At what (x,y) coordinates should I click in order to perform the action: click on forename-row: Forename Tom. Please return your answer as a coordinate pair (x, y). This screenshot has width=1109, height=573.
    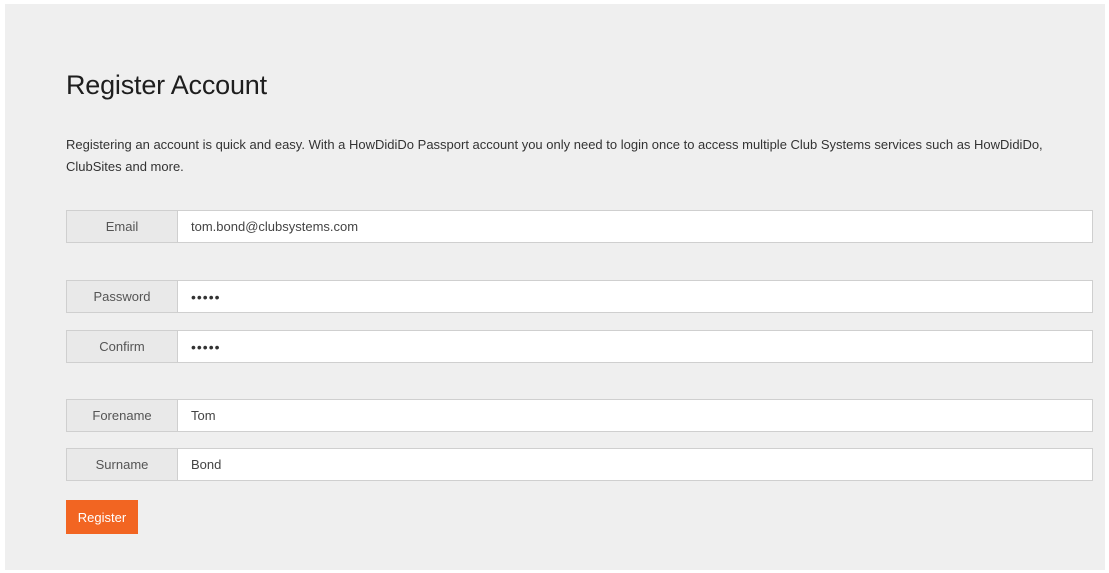
    Looking at the image, I should click on (579, 415).